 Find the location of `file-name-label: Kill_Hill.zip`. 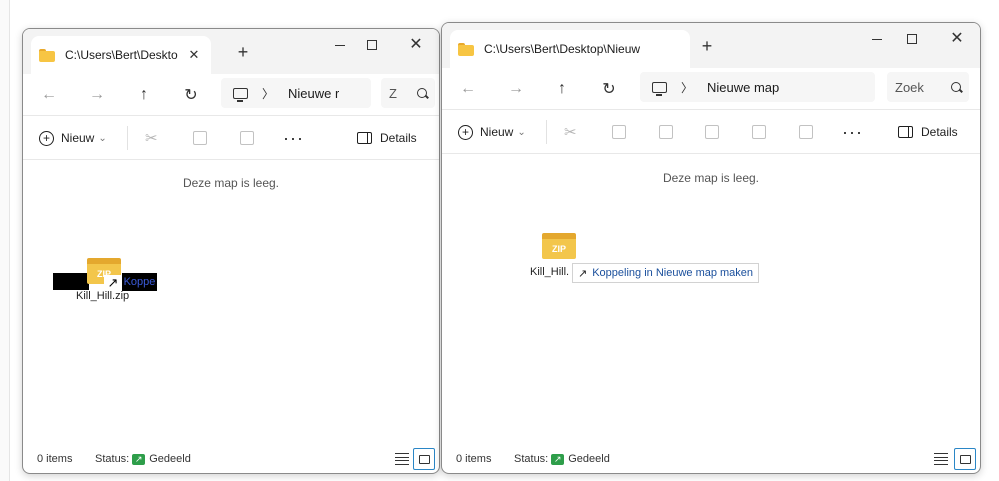

file-name-label: Kill_Hill.zip is located at coordinates (102, 296).